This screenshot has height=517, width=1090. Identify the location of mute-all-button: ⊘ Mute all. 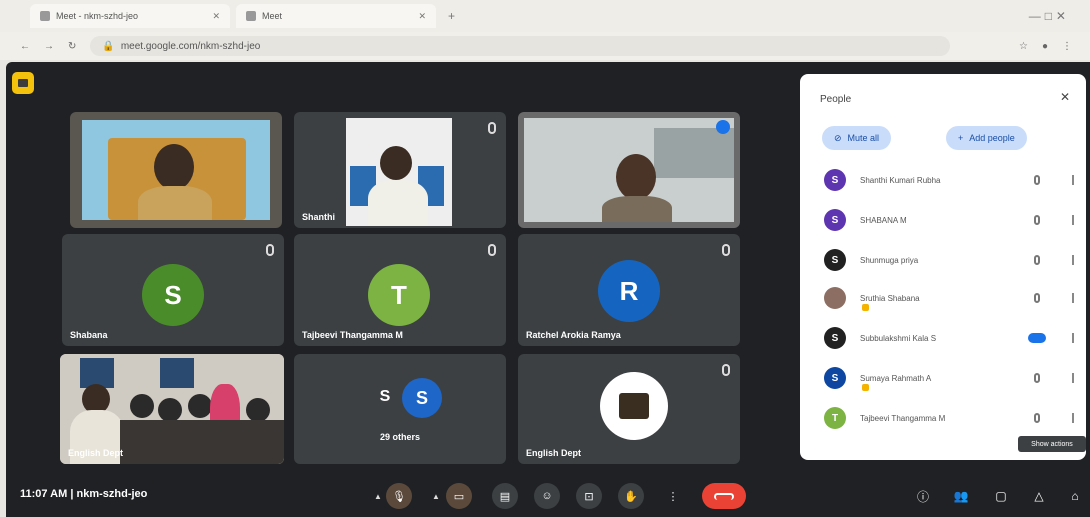
(857, 138).